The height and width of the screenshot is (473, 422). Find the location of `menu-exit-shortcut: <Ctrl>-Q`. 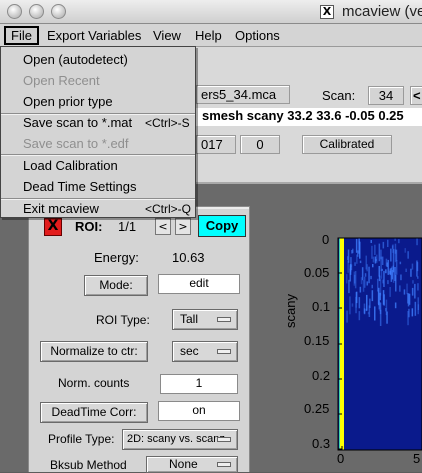

menu-exit-shortcut: <Ctrl>-Q is located at coordinates (168, 209).